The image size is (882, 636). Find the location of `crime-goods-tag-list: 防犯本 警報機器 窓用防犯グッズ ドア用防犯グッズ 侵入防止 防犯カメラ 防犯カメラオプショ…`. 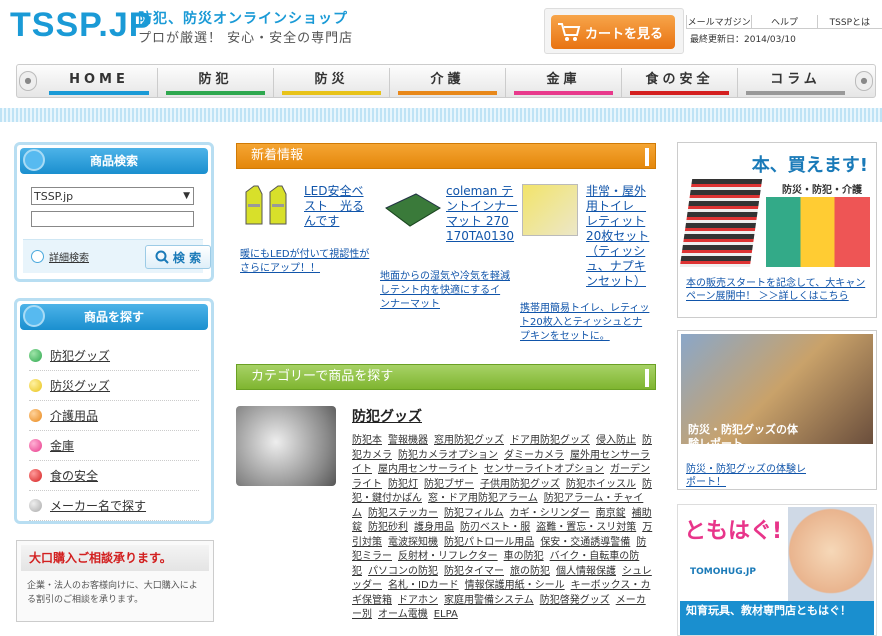

crime-goods-tag-list: 防犯本 警報機器 窓用防犯グッズ ドア用防犯グッズ 侵入防止 防犯カメラ 防犯カメラオプショ… is located at coordinates (503, 528).